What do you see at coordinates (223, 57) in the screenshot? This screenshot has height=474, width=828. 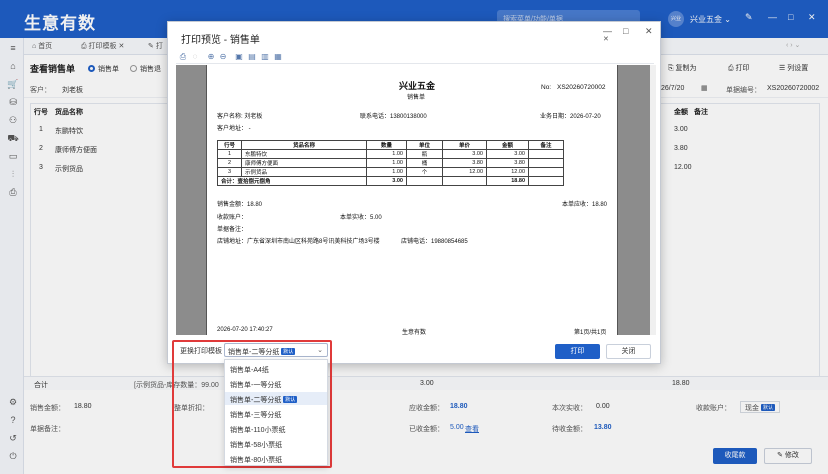 I see `zoom-out-icon: ⊖` at bounding box center [223, 57].